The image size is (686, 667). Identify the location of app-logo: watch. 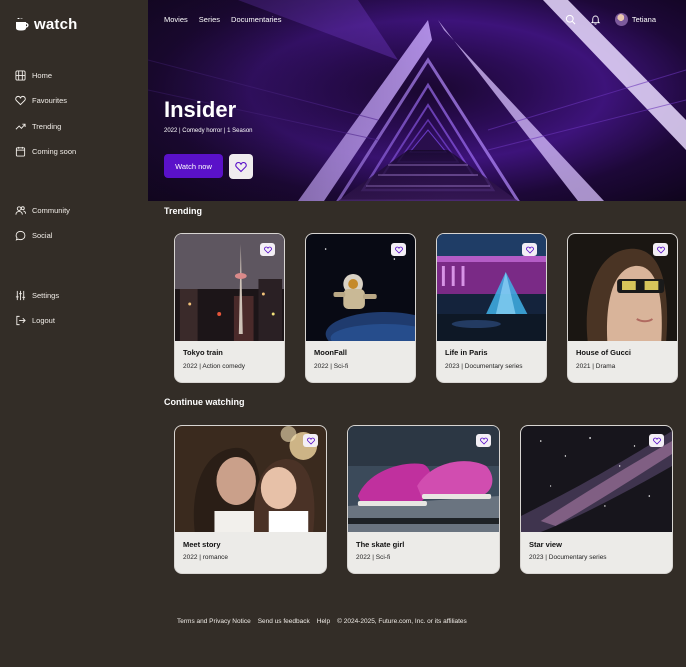
(46, 24).